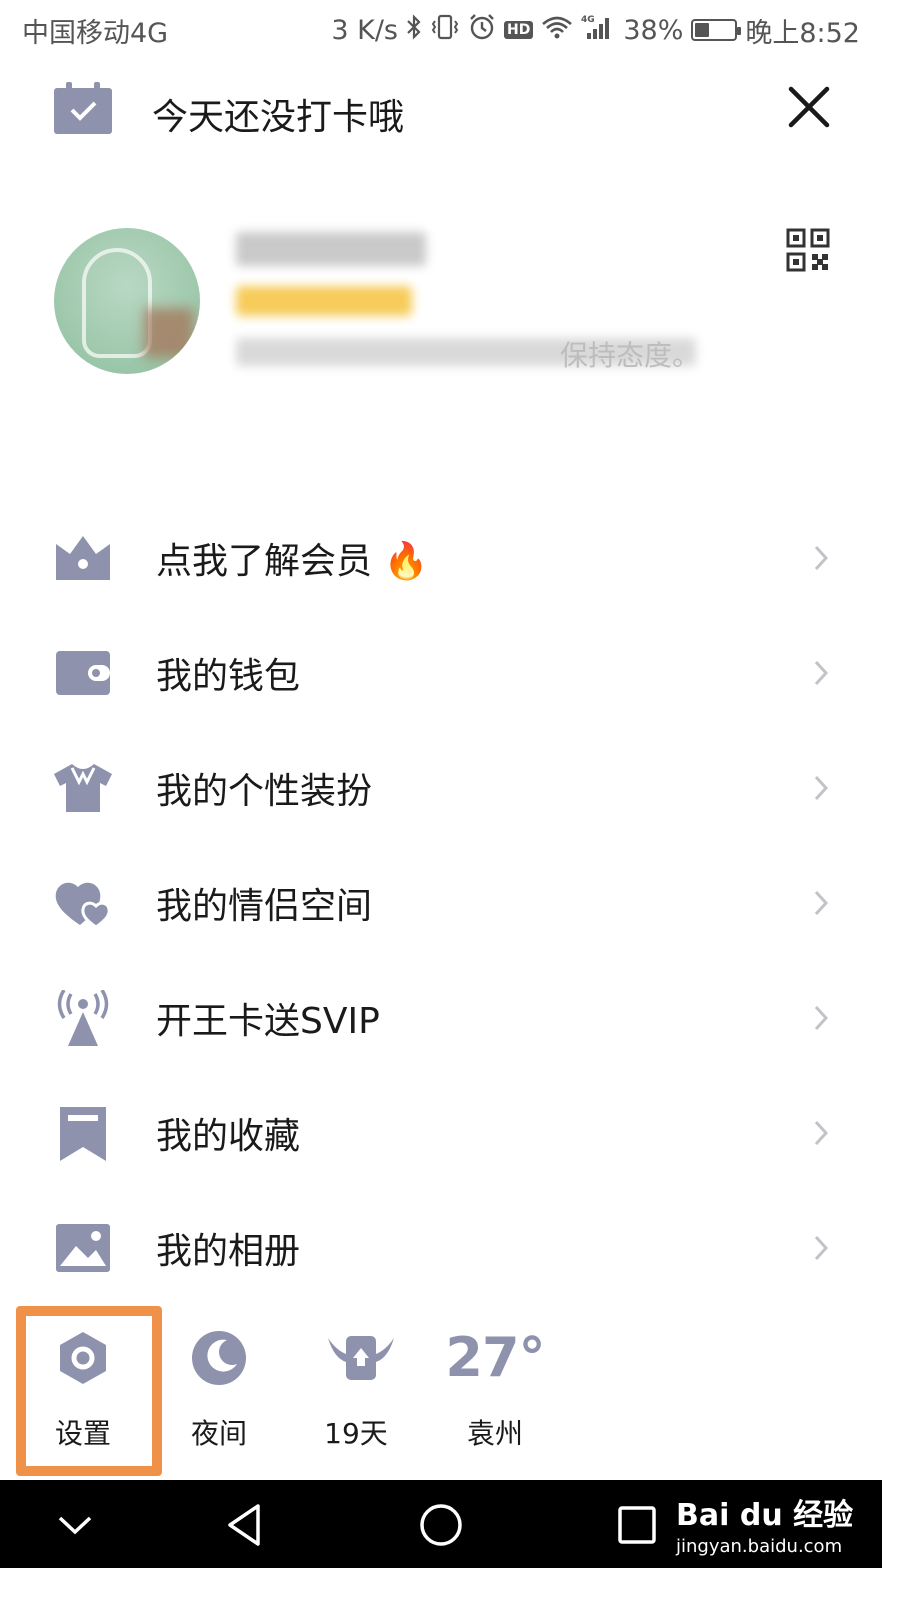 The image size is (900, 1600). I want to click on menu-item-theme: 我的个性装扮, so click(441, 788).